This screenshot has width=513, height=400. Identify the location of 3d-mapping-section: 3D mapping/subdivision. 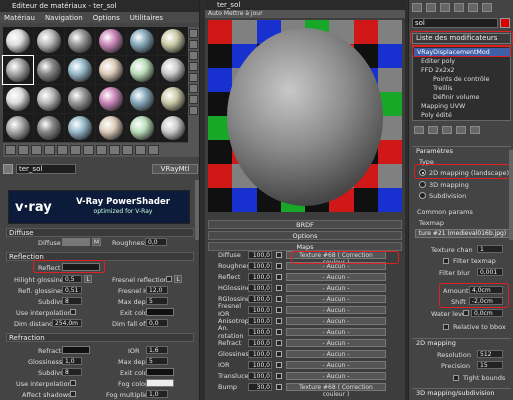
(461, 392).